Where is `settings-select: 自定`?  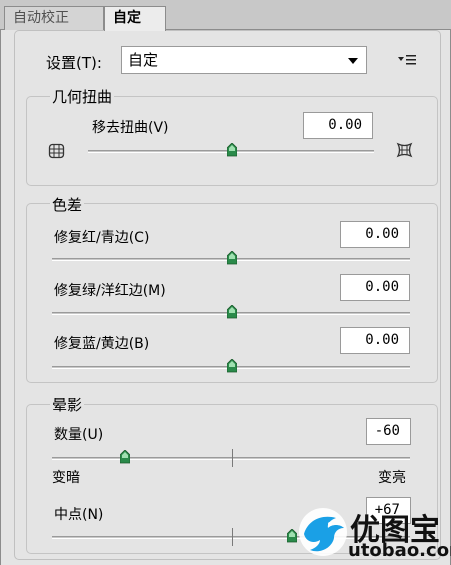 settings-select: 自定 is located at coordinates (244, 60).